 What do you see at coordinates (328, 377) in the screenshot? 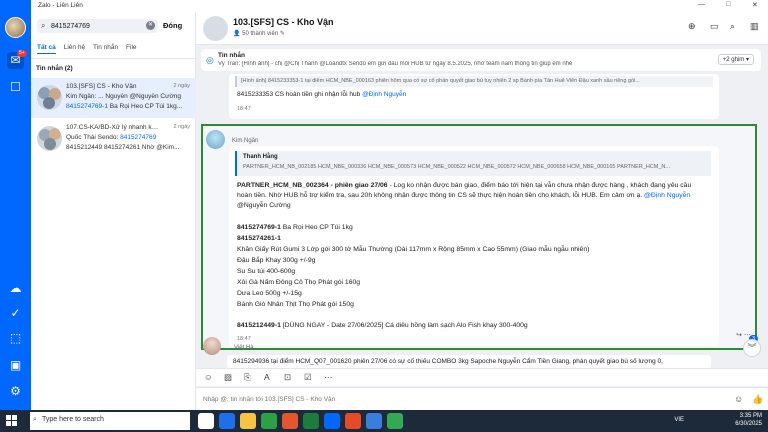
I see `more-tools-icon: ⋯` at bounding box center [328, 377].